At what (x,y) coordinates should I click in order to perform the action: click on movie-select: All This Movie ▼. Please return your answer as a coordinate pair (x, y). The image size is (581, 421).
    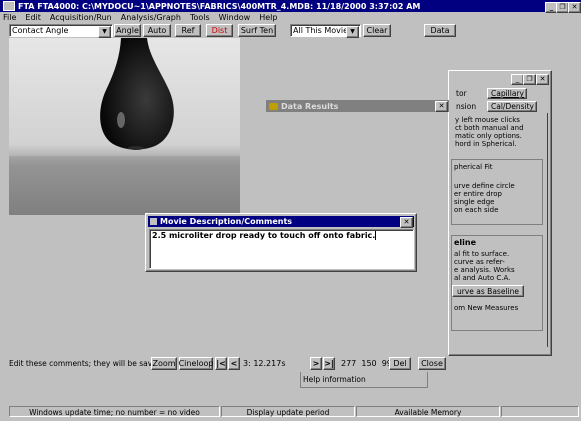
    Looking at the image, I should click on (325, 31).